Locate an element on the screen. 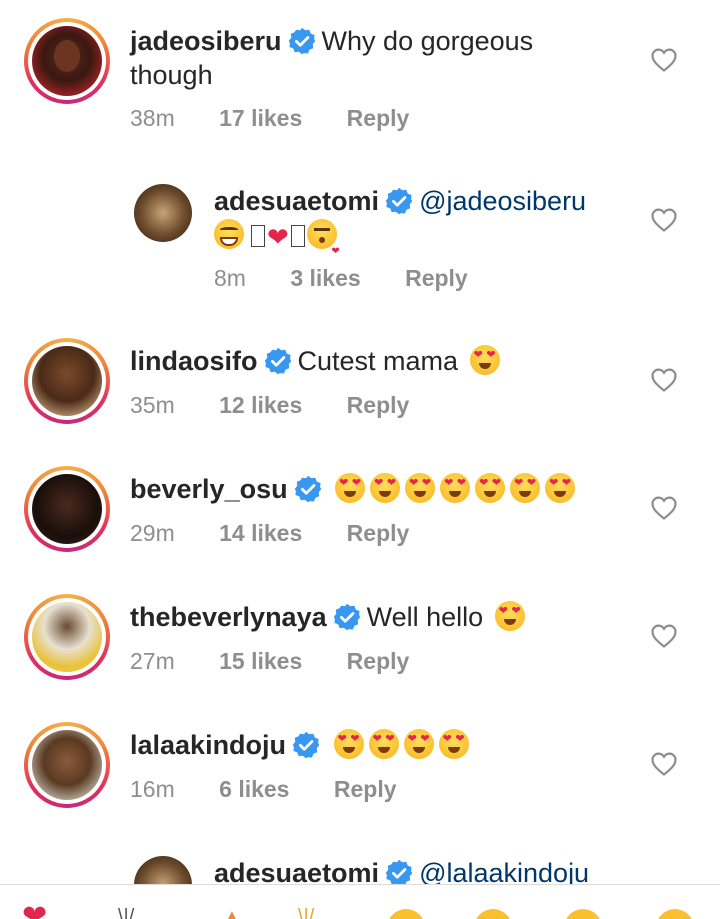 This screenshot has height=919, width=720. comment-time: 29m is located at coordinates (152, 533).